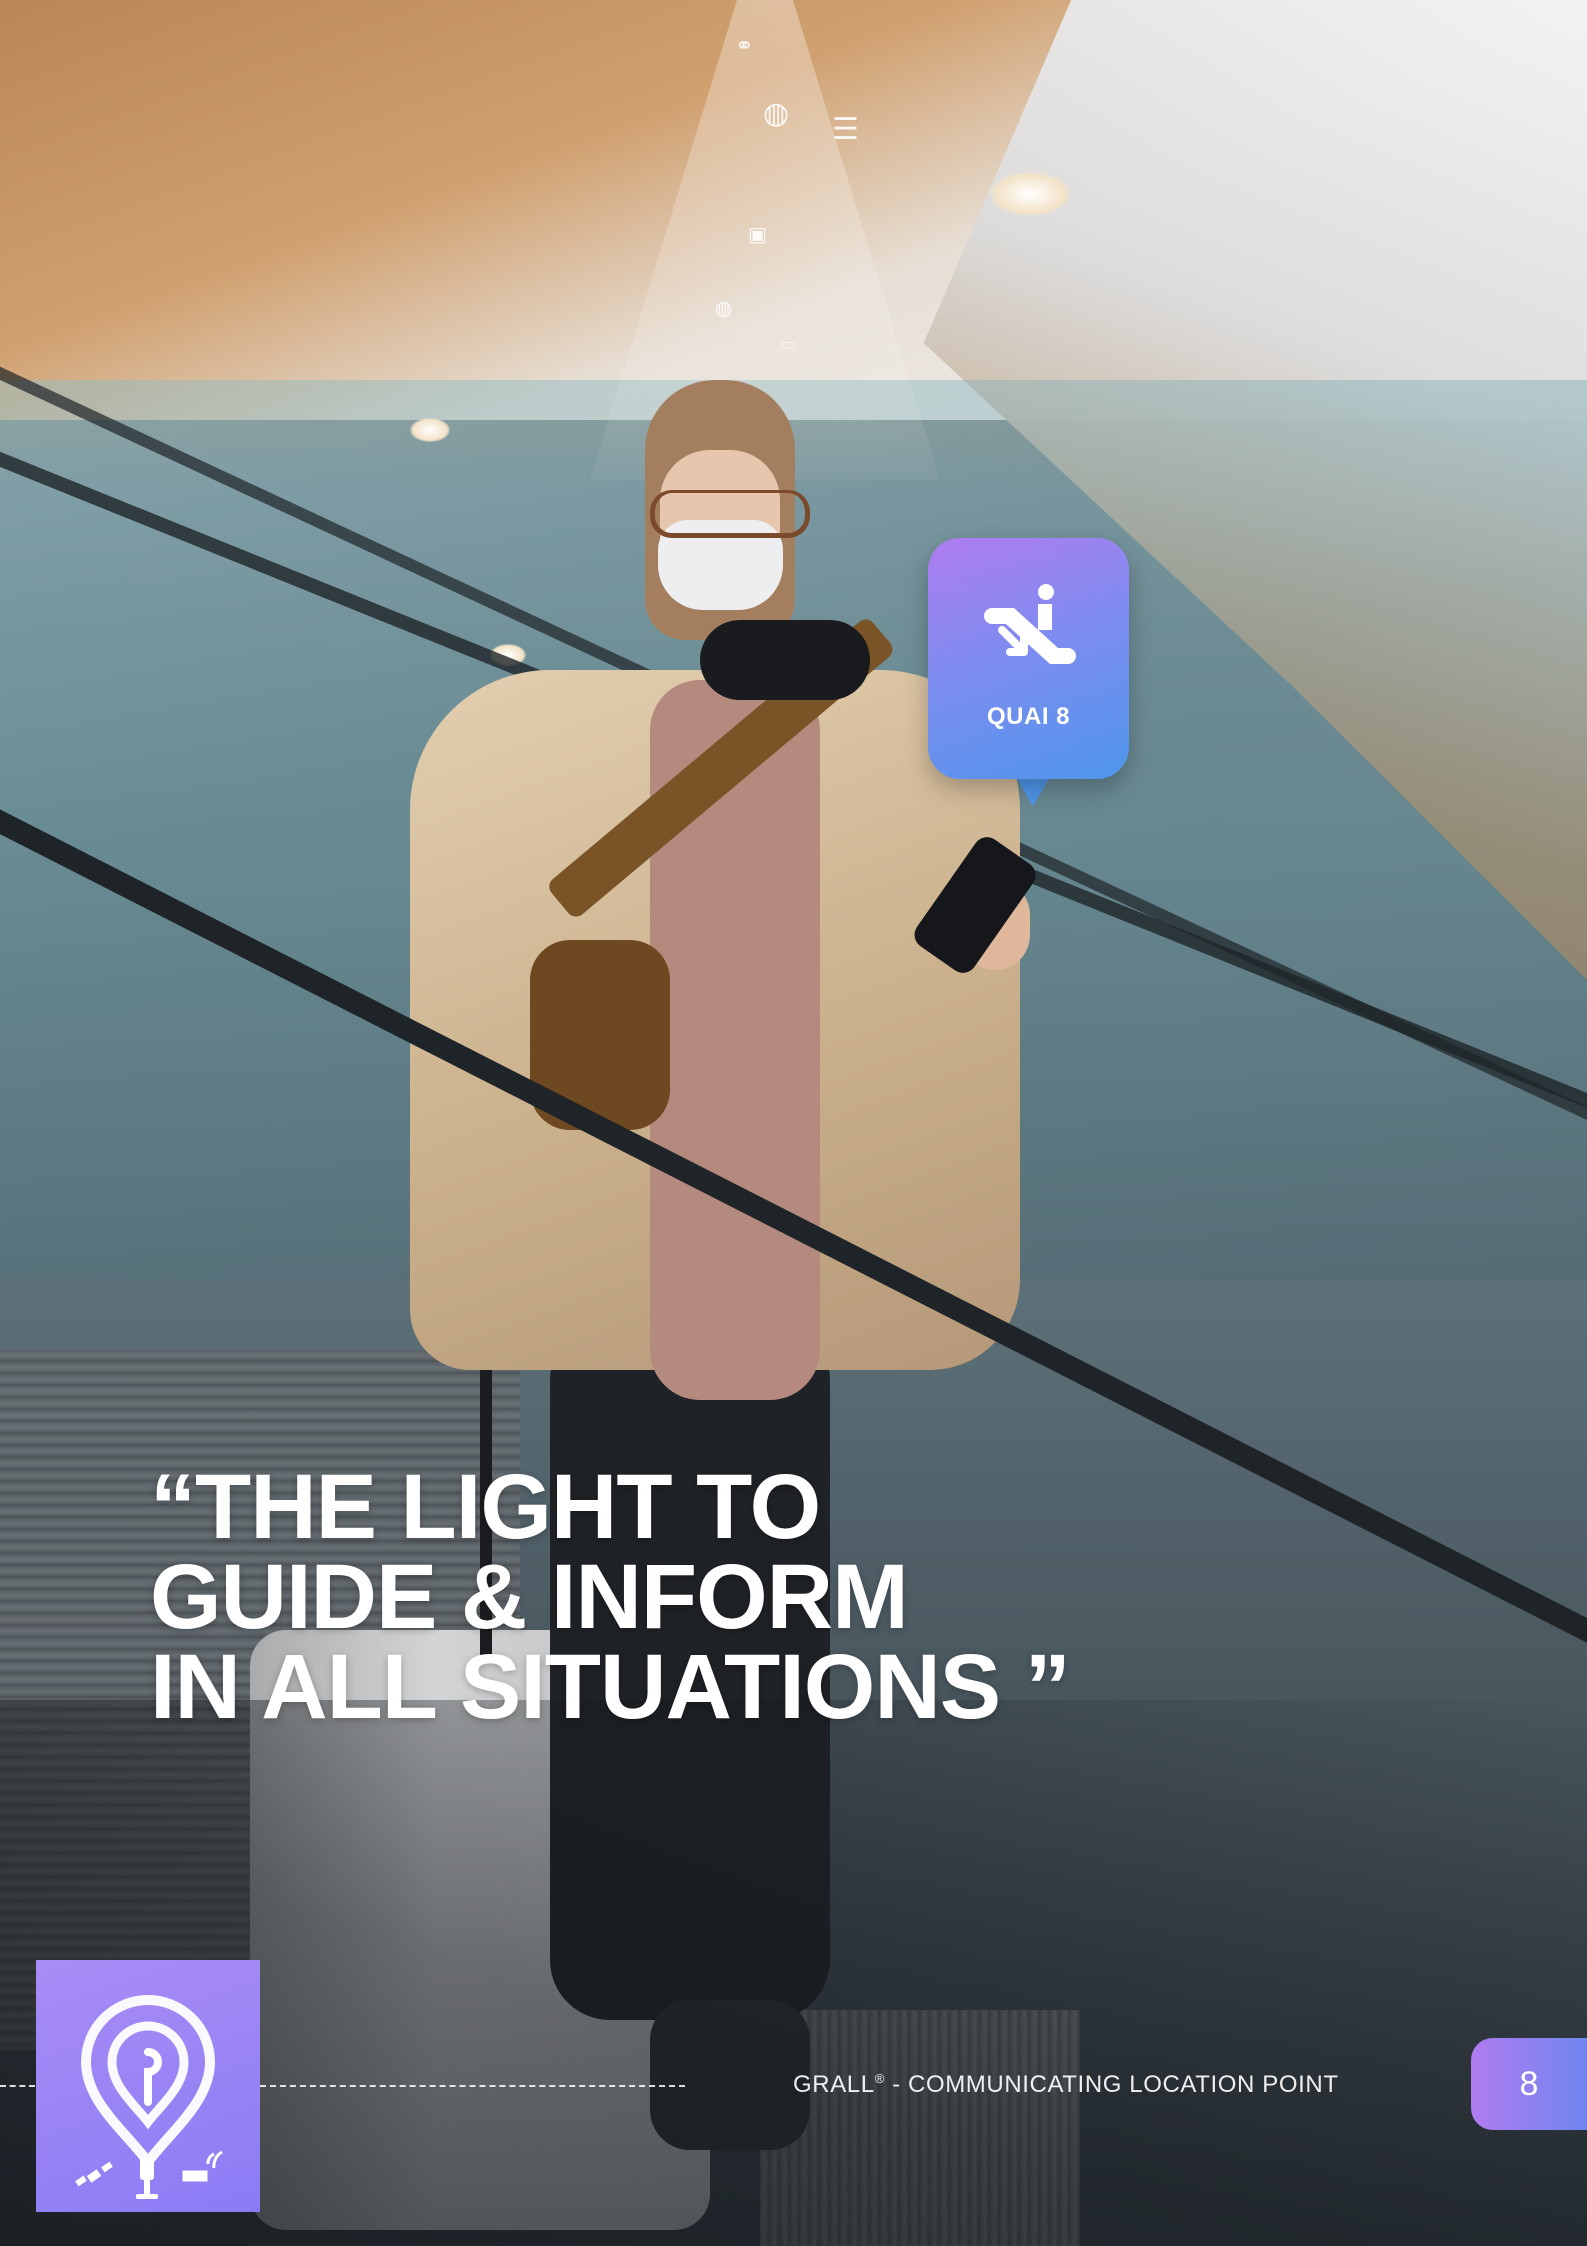 The width and height of the screenshot is (1587, 2246). I want to click on document-icon: ▣, so click(757, 234).